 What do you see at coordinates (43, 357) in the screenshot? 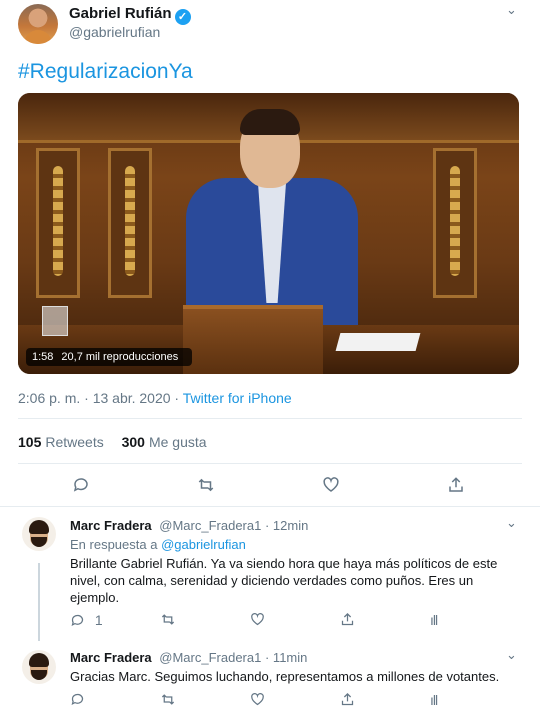
I see `video-duration: 1:58` at bounding box center [43, 357].